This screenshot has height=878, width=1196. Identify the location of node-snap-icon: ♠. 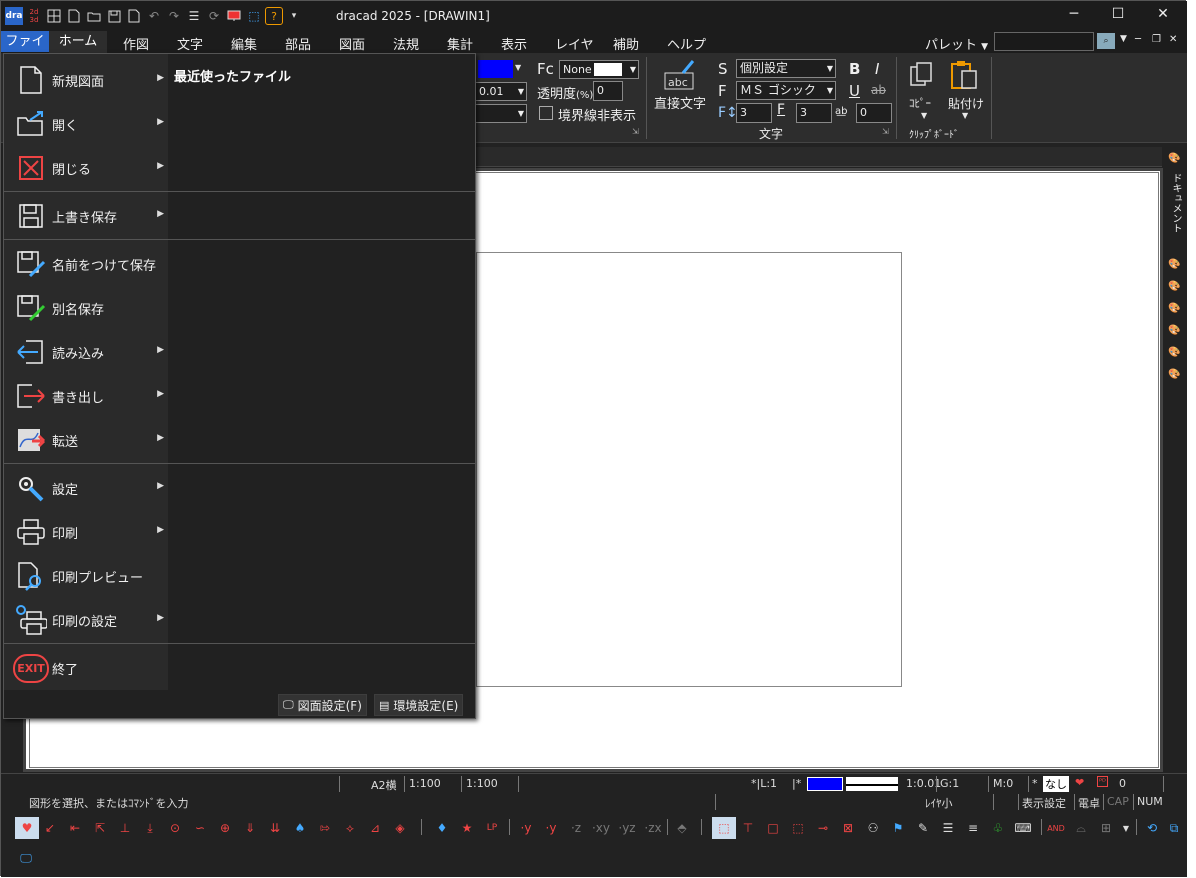
(300, 828).